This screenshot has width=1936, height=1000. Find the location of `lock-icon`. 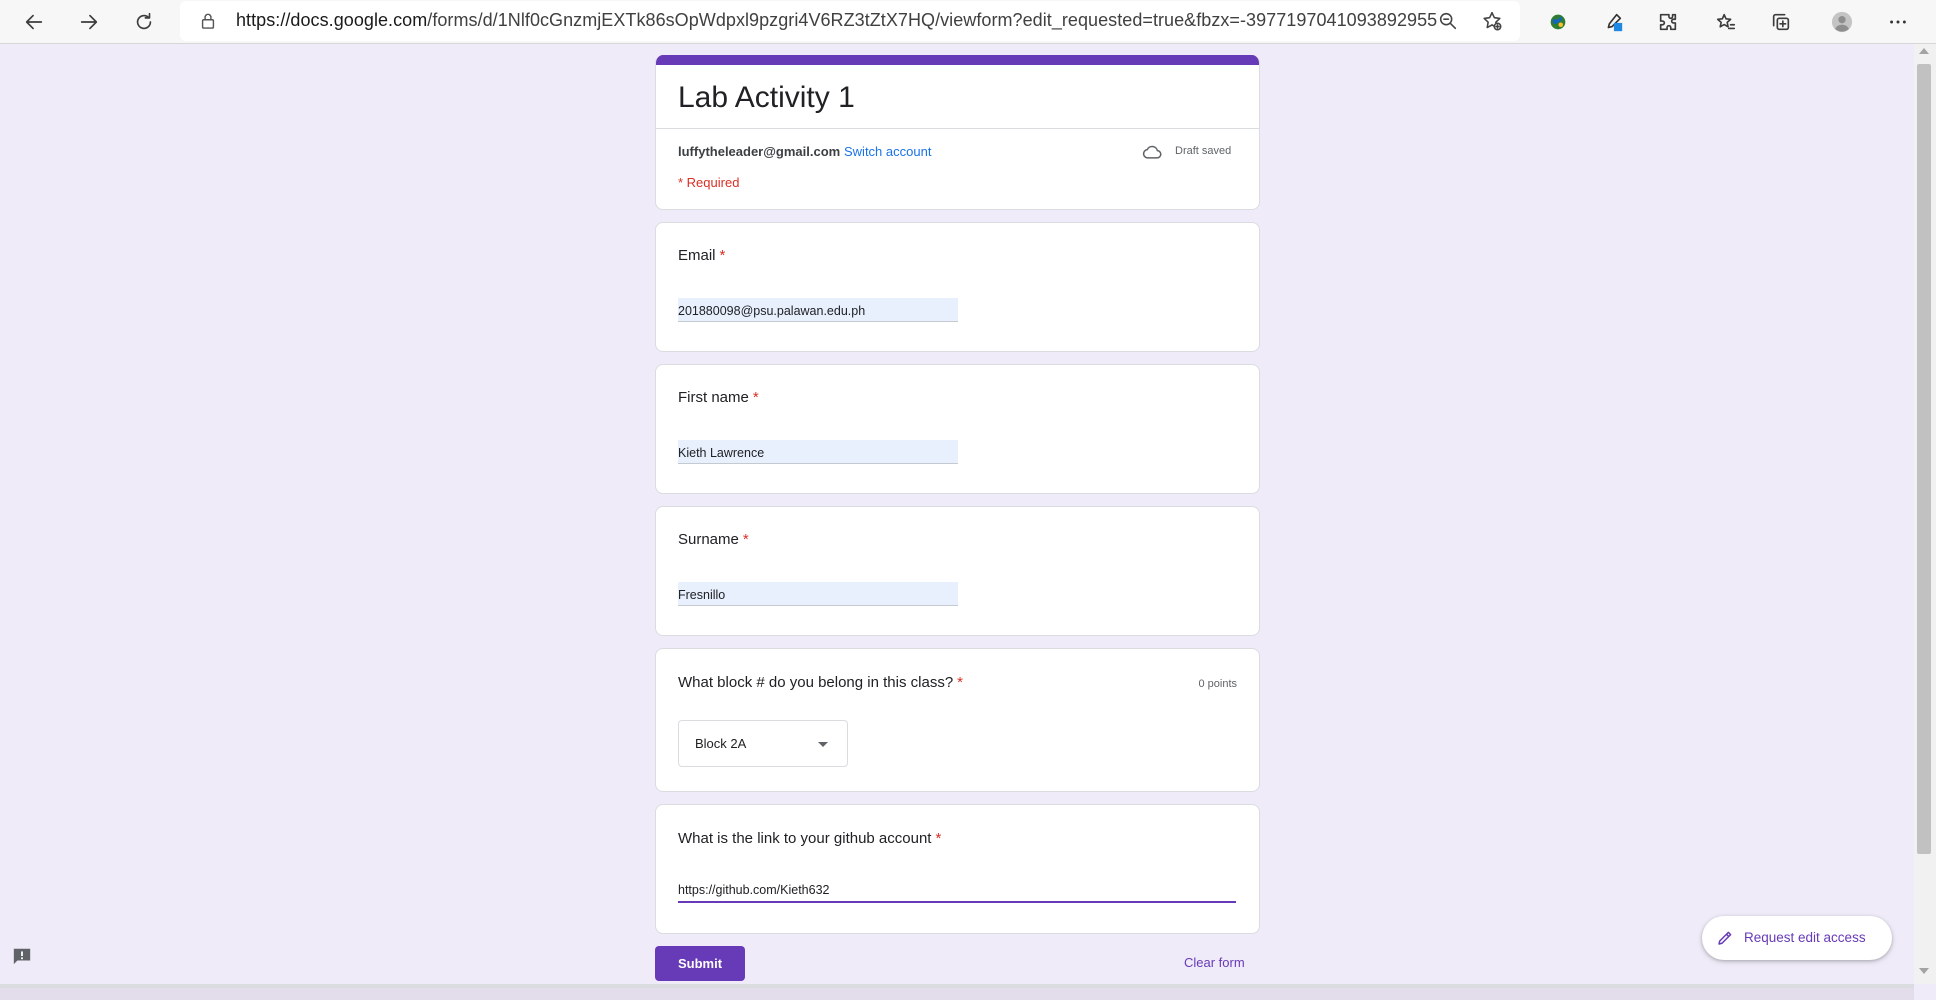

lock-icon is located at coordinates (208, 21).